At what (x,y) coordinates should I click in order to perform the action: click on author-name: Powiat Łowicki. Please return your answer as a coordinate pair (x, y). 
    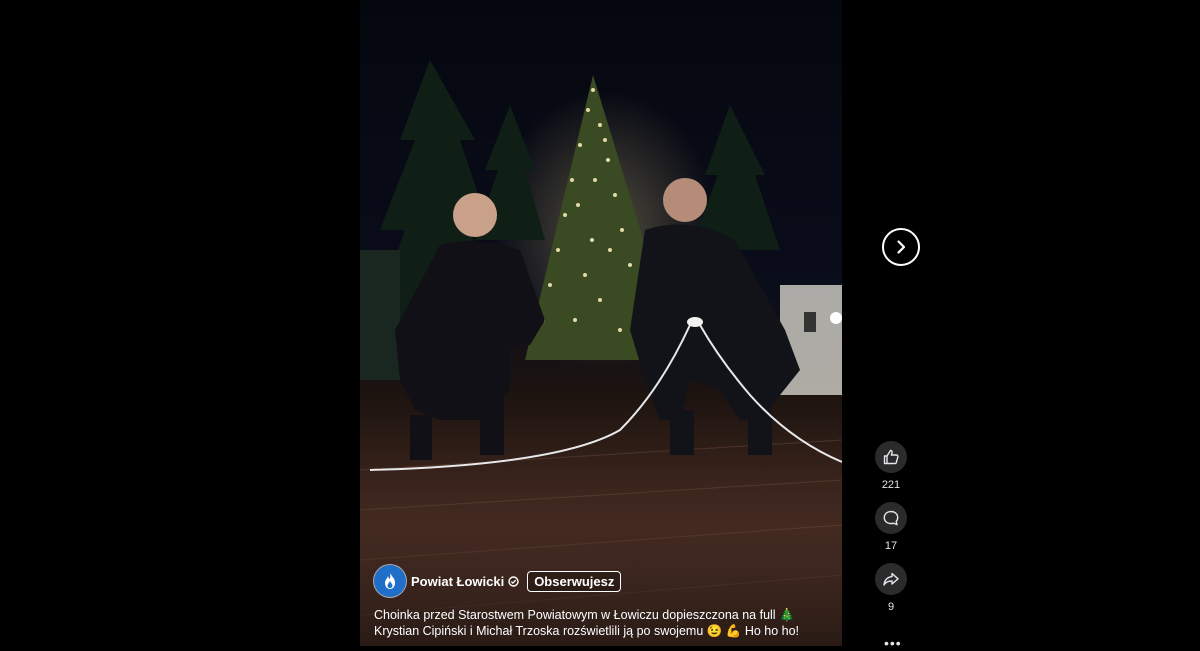
    Looking at the image, I should click on (457, 581).